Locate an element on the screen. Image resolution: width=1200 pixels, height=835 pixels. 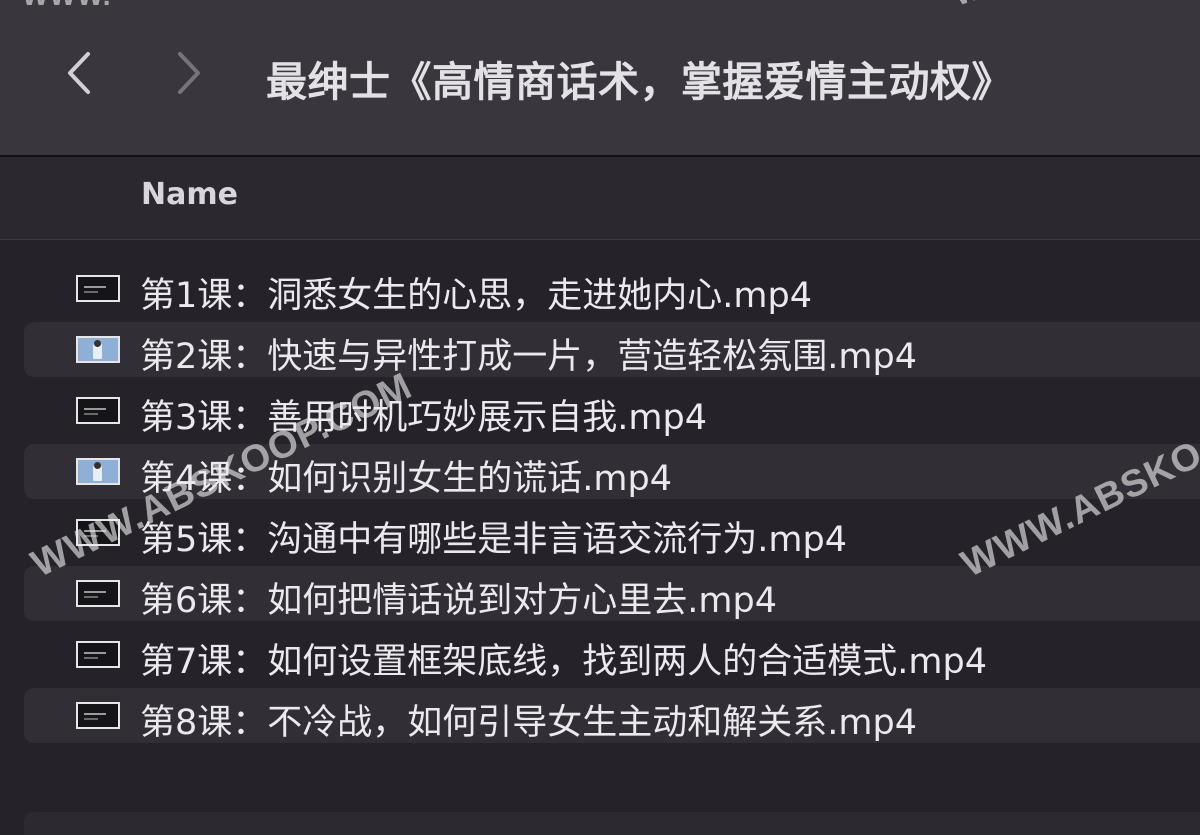
file-row: 第2课：快速与异性打成一片，营造轻松氛围.mp4 is located at coordinates (600, 349).